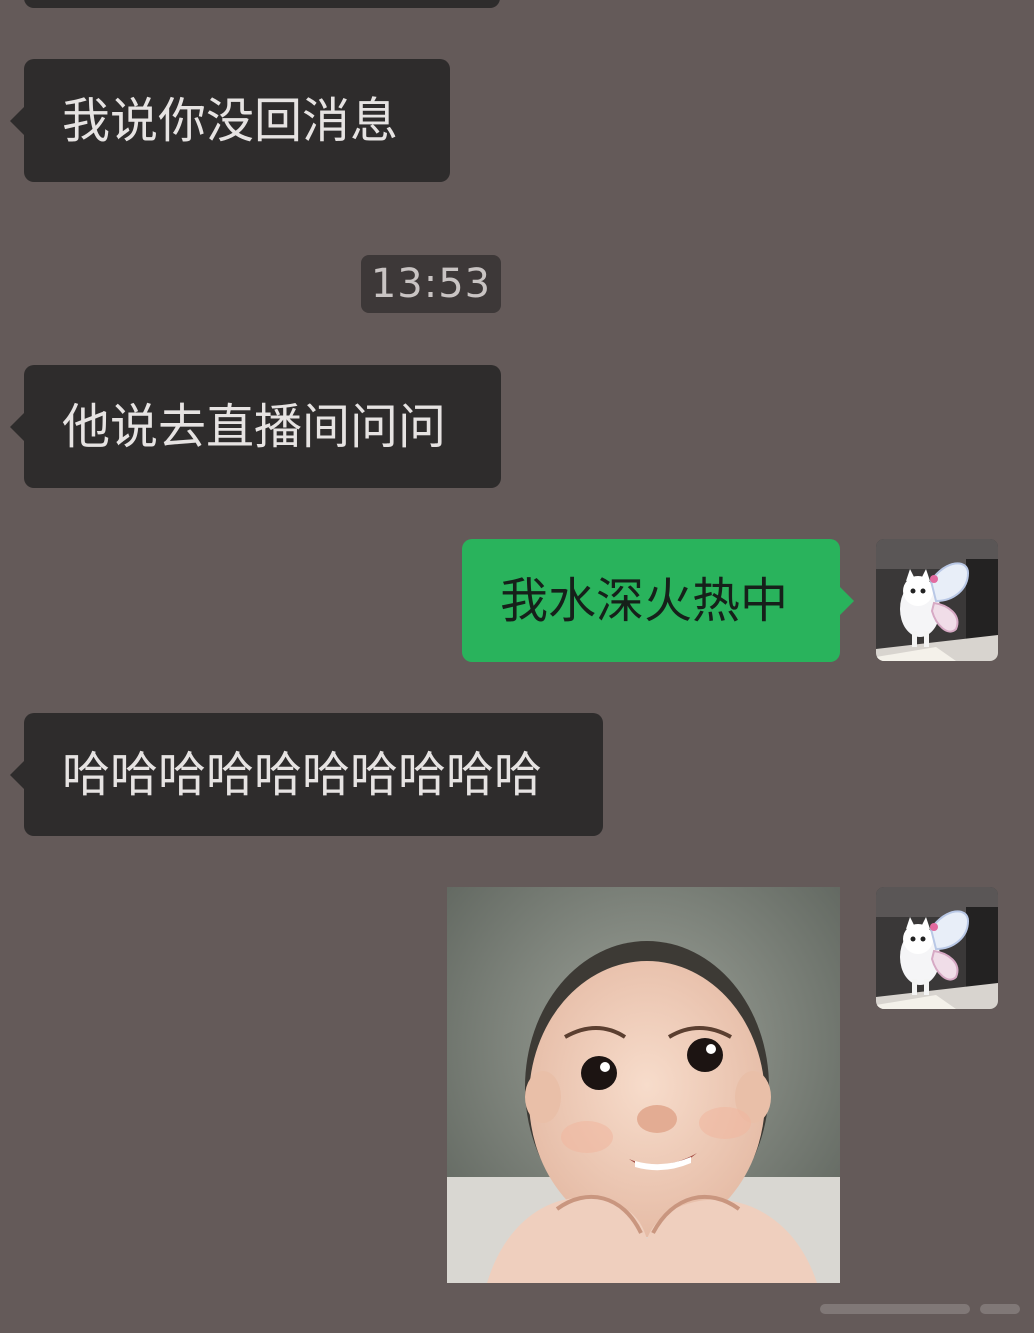  I want to click on message-timestamp: 13:53, so click(431, 284).